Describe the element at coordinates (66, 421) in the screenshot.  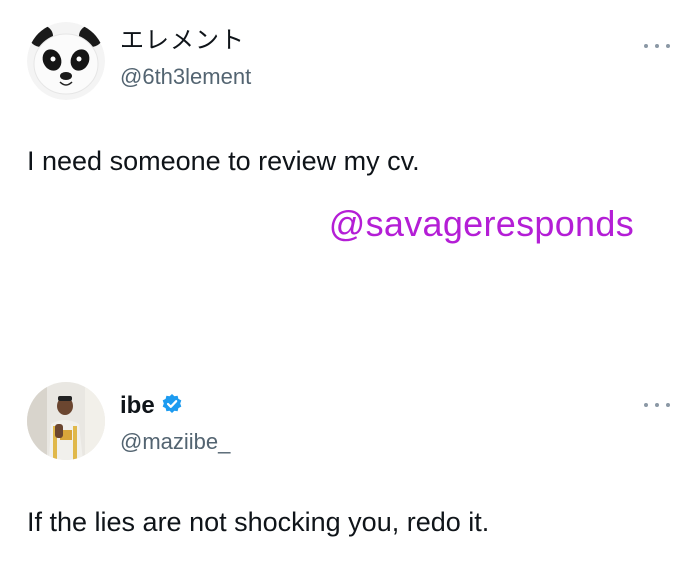
I see `person-photo-avatar` at that location.